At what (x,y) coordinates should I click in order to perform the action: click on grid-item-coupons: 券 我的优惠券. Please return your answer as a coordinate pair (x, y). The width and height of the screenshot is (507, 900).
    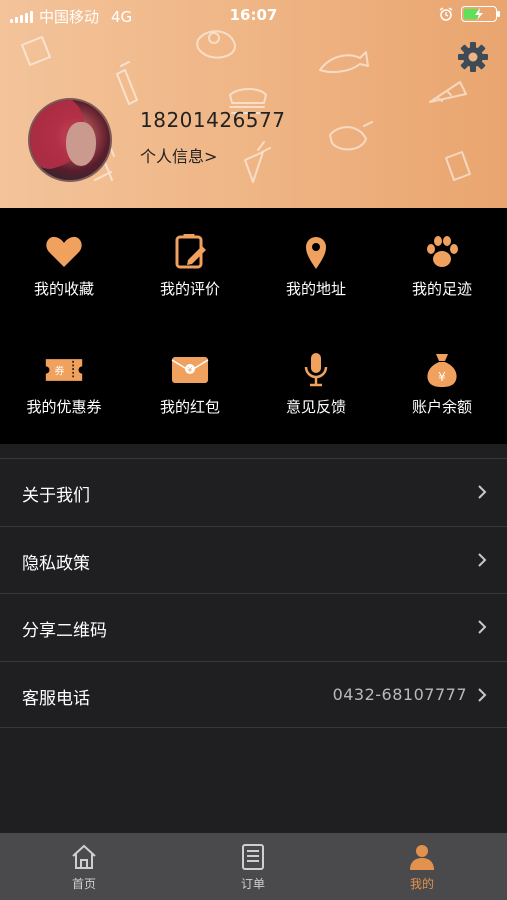
    Looking at the image, I should click on (64, 384).